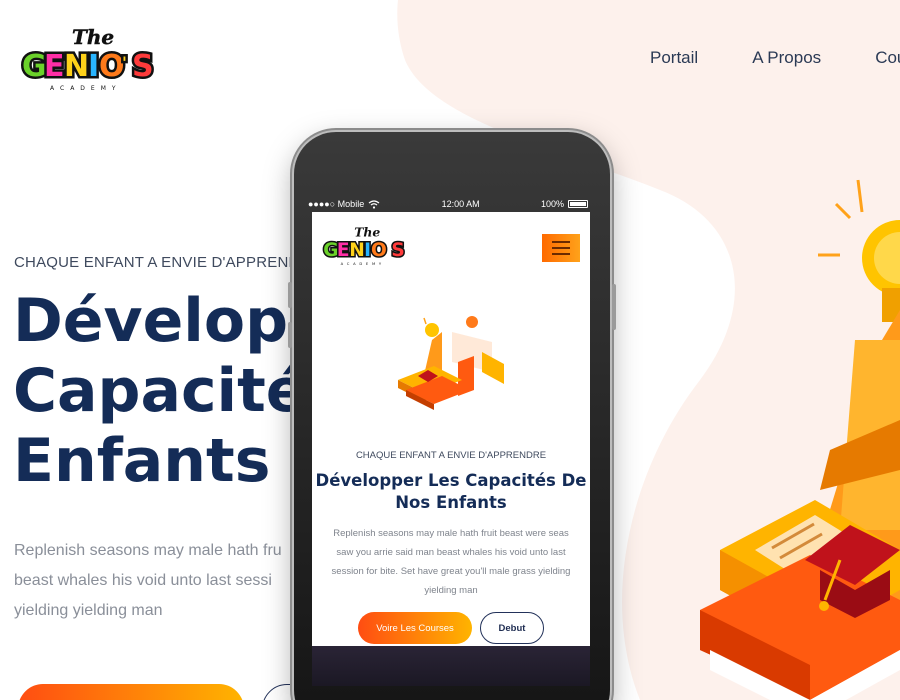 Image resolution: width=900 pixels, height=700 pixels. I want to click on nav-link-a-propos: A Propos, so click(786, 58).